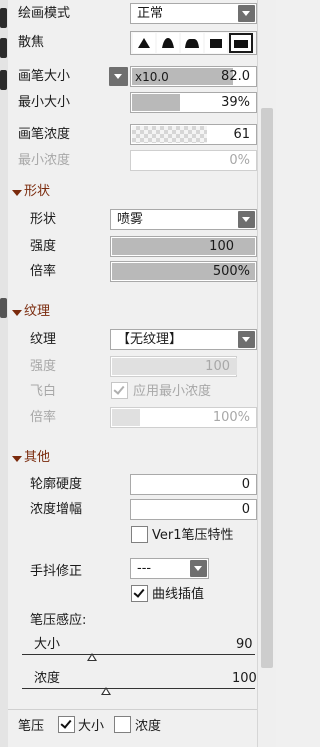 Image resolution: width=320 pixels, height=747 pixels. Describe the element at coordinates (47, 644) in the screenshot. I see `pressure-size-label: 大小` at that location.